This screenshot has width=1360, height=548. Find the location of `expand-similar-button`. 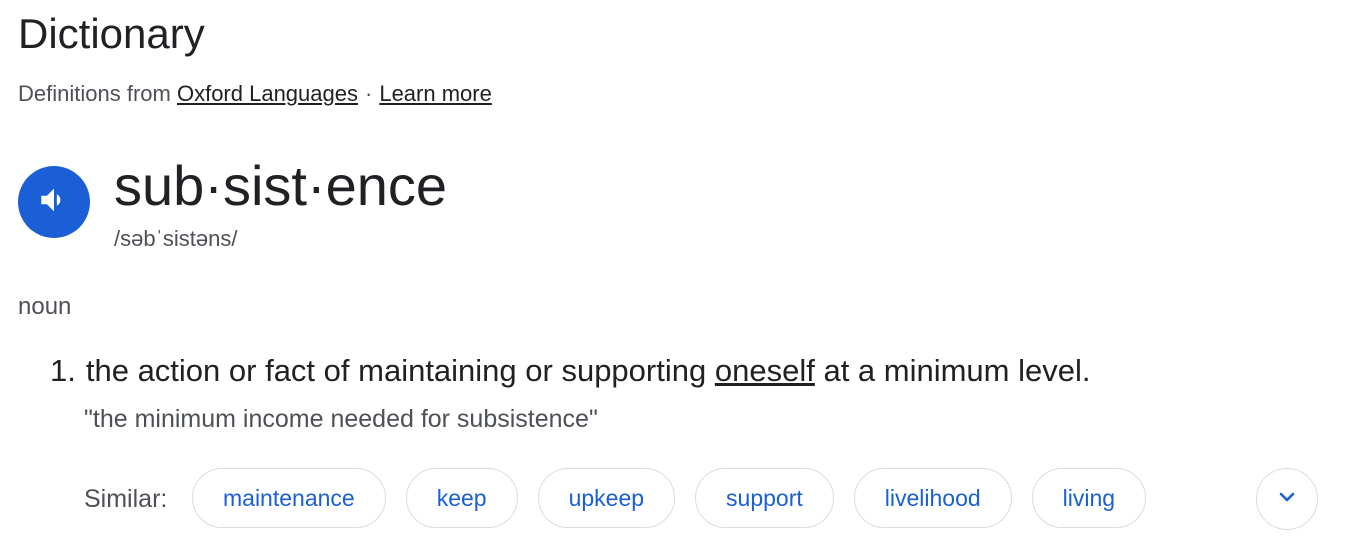

expand-similar-button is located at coordinates (1287, 499).